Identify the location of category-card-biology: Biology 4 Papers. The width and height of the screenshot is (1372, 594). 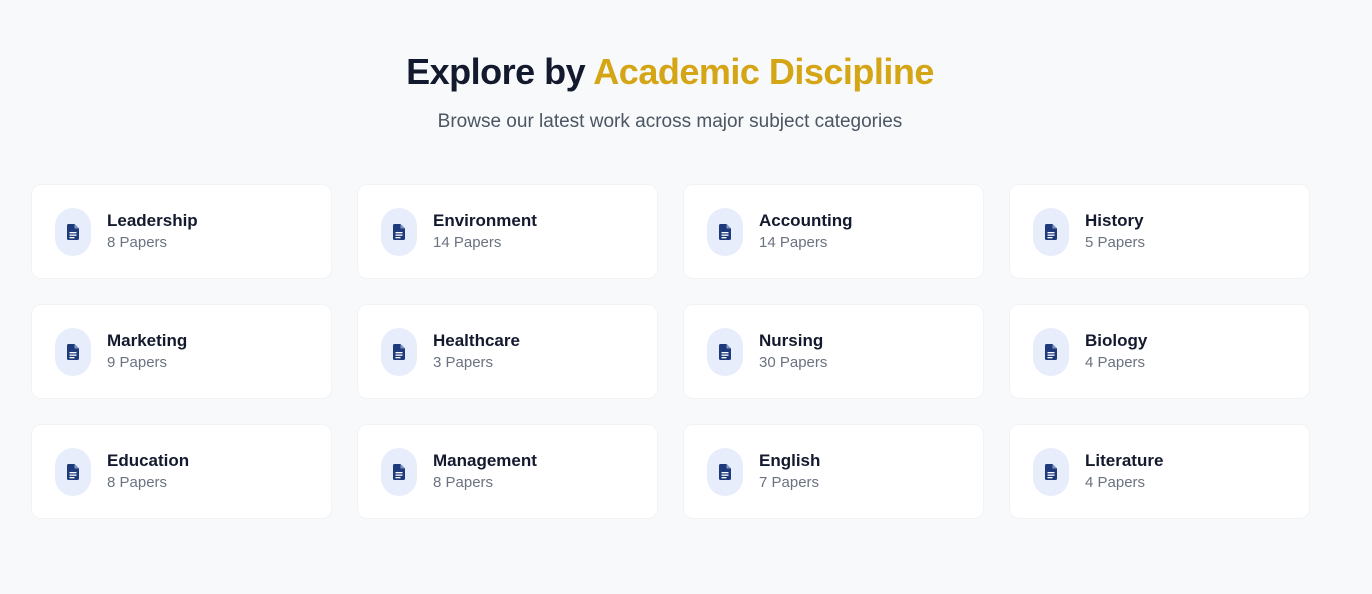
(1159, 351).